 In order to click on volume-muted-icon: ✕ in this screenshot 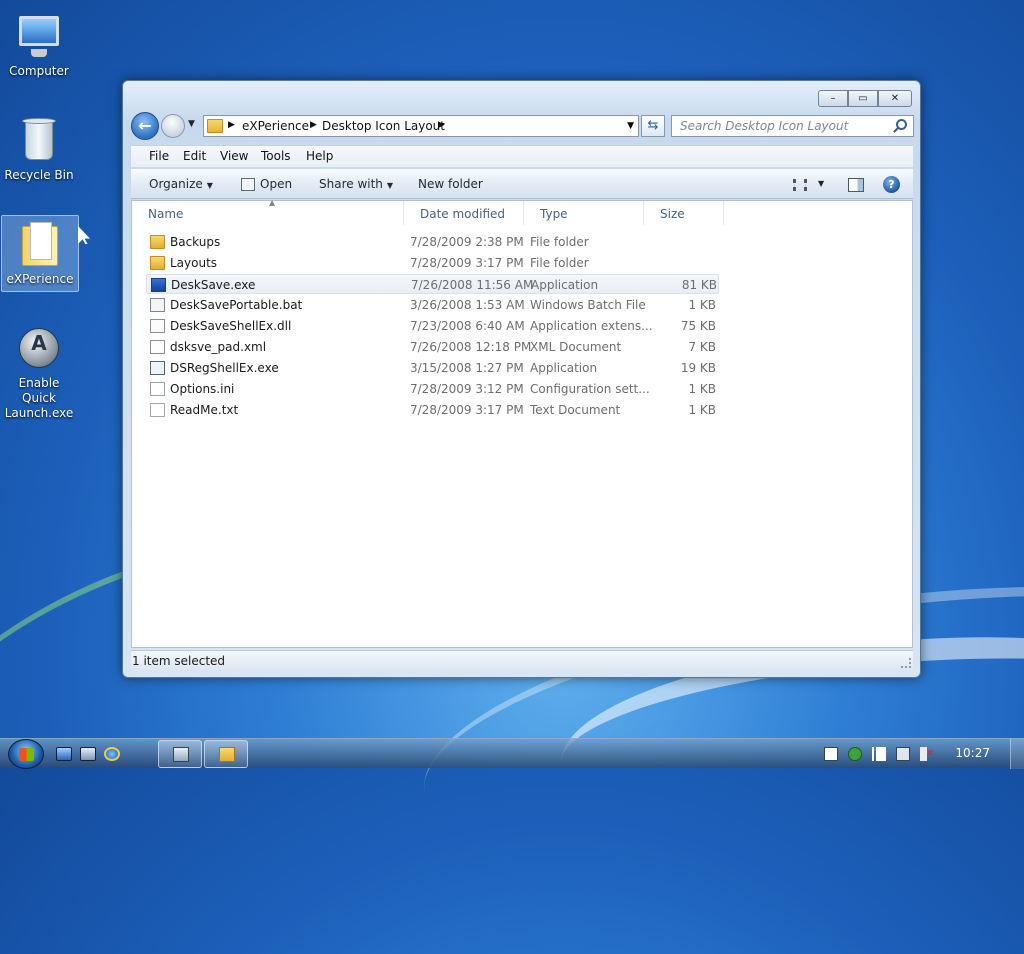, I will do `click(927, 754)`.